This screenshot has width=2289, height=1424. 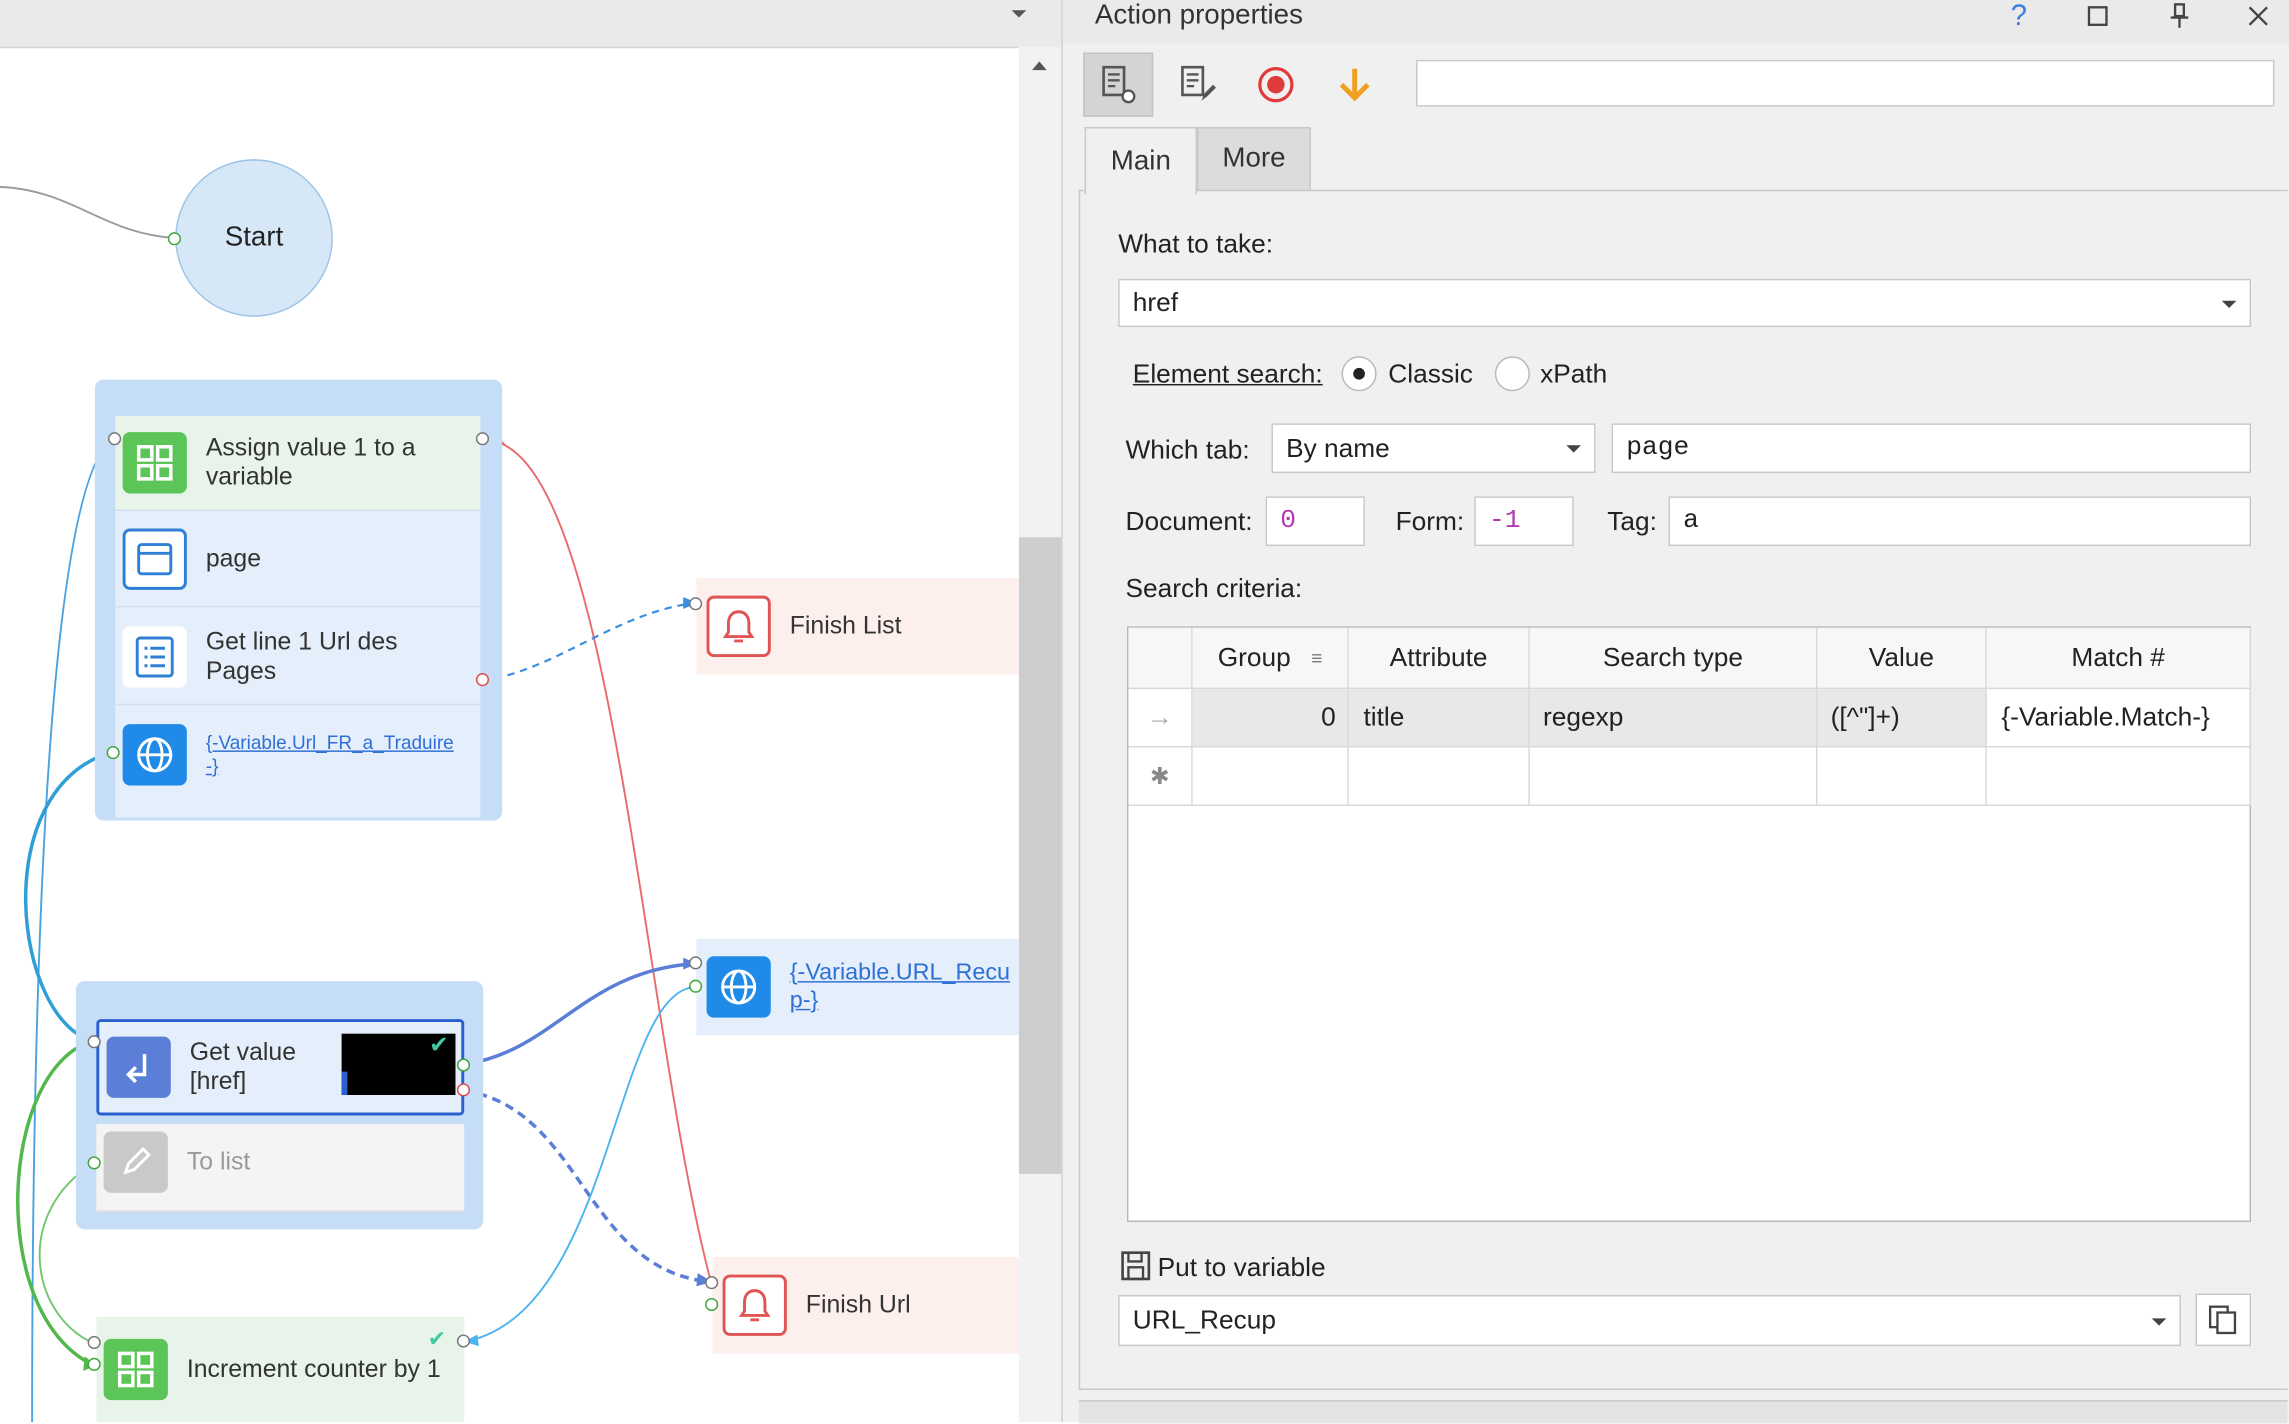 I want to click on bell-icon, so click(x=754, y=1305).